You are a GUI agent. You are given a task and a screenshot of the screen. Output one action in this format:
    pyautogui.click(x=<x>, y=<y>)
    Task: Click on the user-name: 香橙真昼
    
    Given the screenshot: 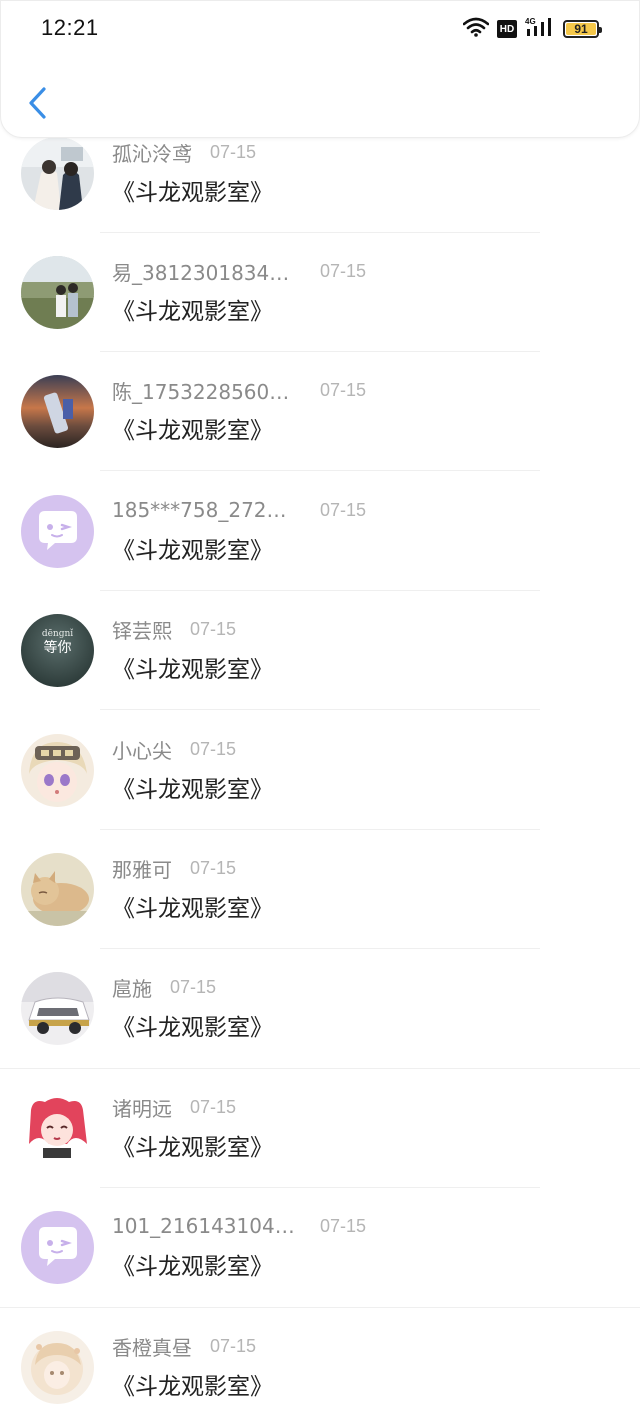 What is the action you would take?
    pyautogui.click(x=152, y=1347)
    